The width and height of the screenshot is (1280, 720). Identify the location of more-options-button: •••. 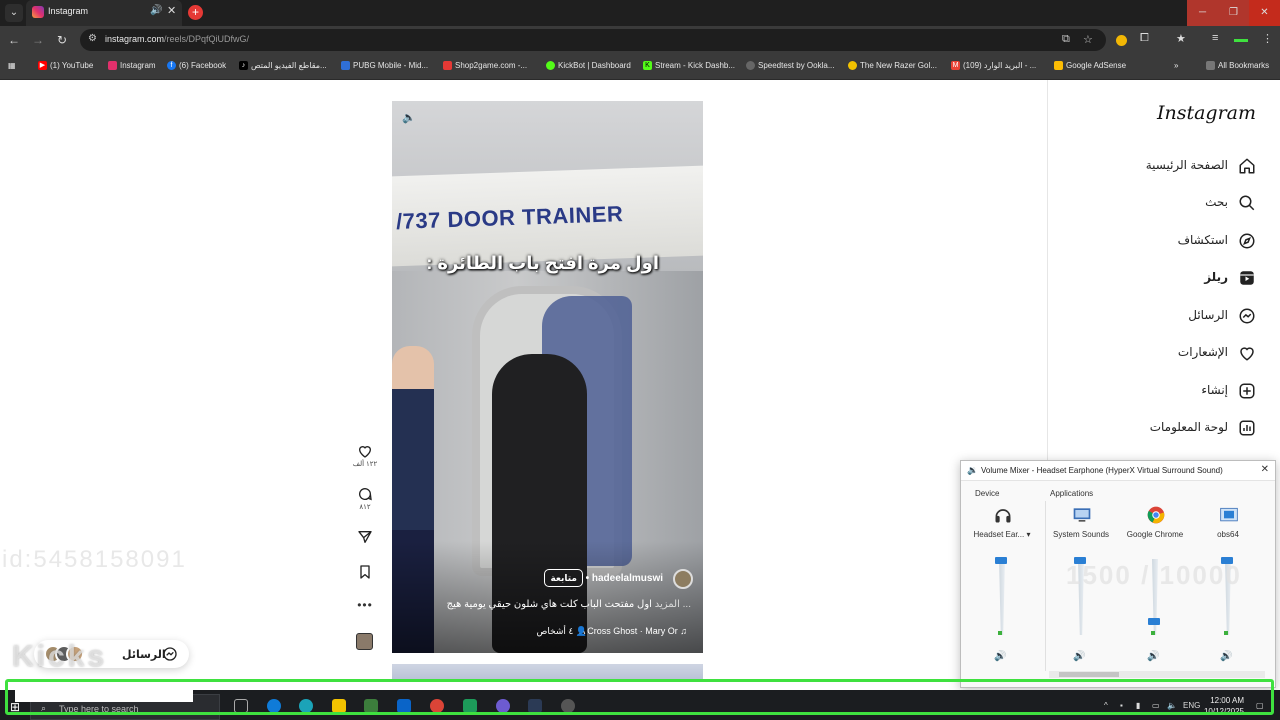
(365, 605).